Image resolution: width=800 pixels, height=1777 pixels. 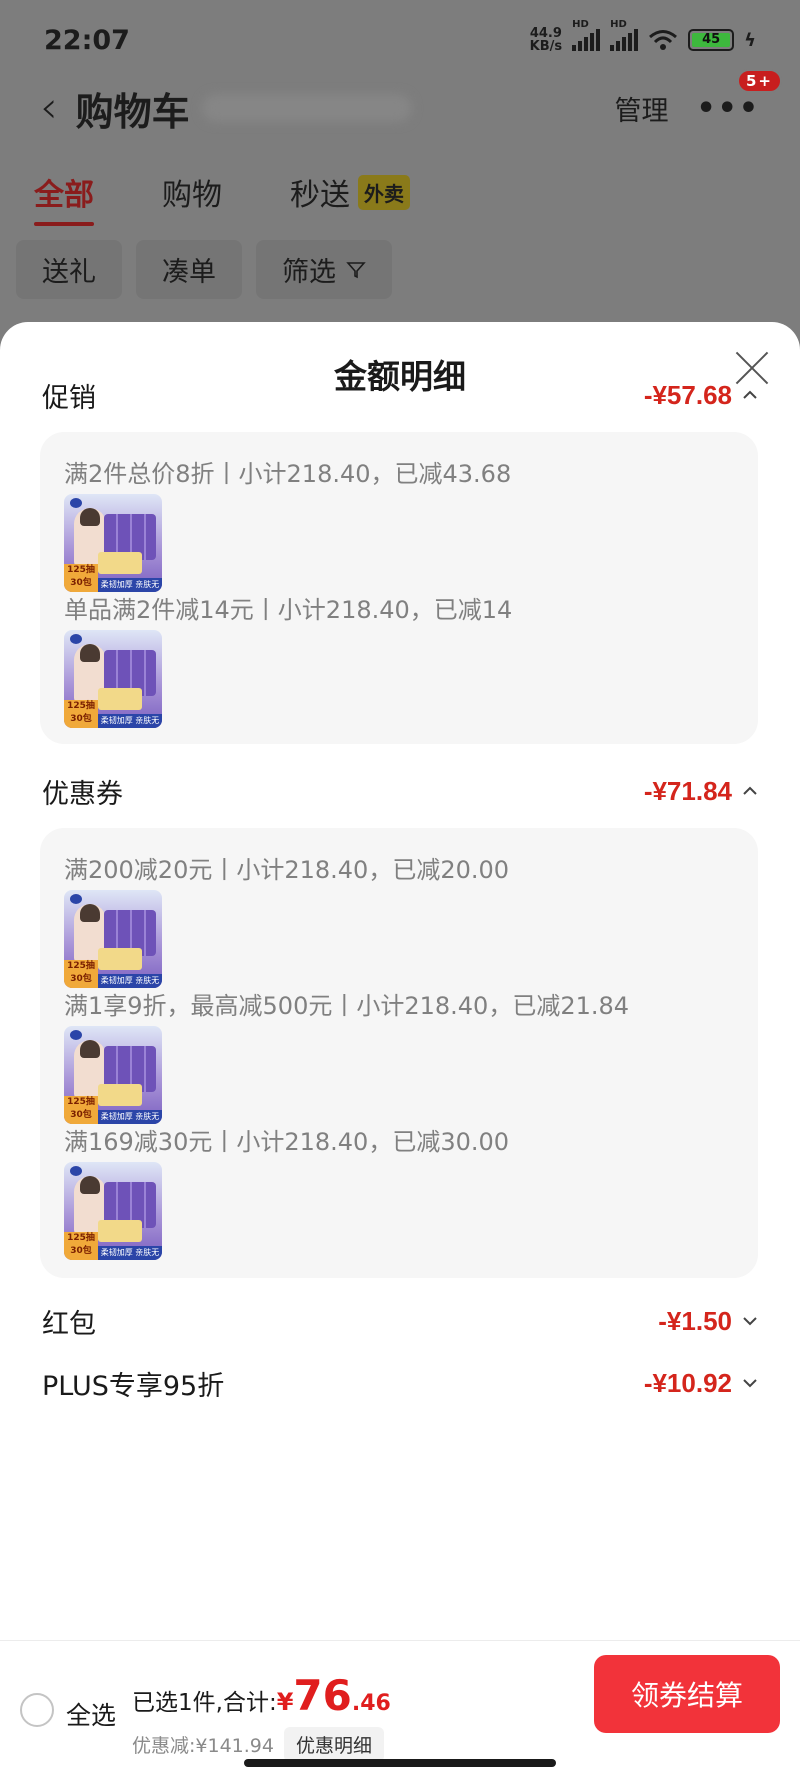 I want to click on signal-icon-2: HD, so click(x=624, y=35).